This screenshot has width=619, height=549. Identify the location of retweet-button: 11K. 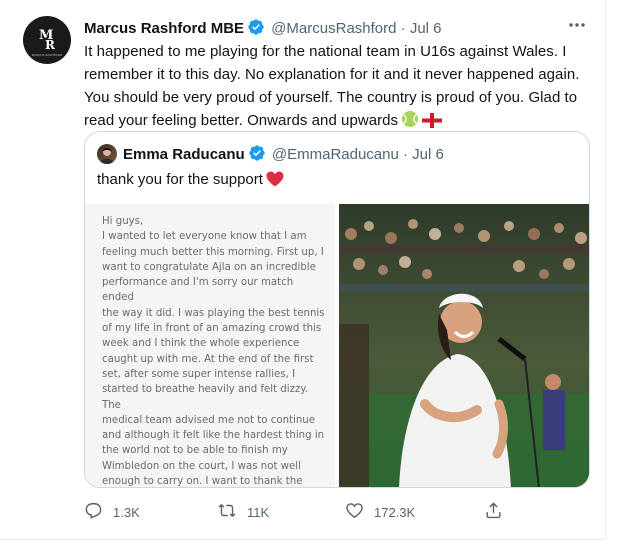
(243, 512).